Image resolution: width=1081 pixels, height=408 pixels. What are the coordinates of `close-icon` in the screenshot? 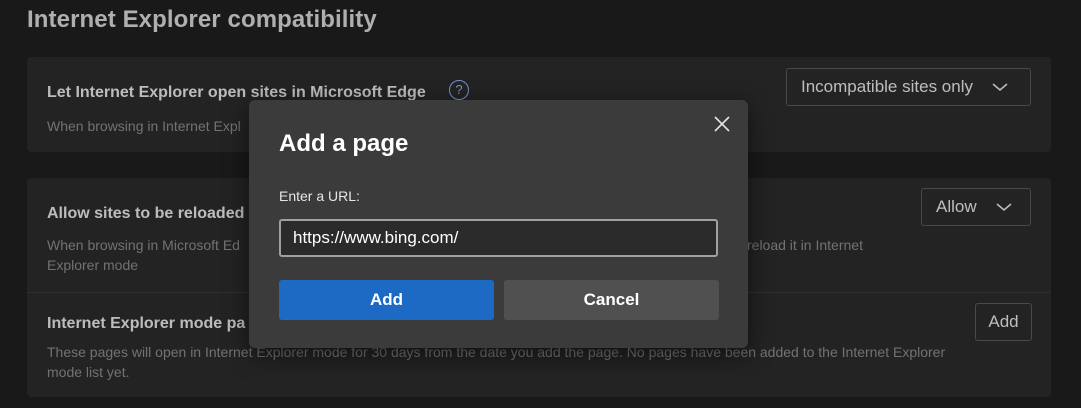 It's located at (722, 124).